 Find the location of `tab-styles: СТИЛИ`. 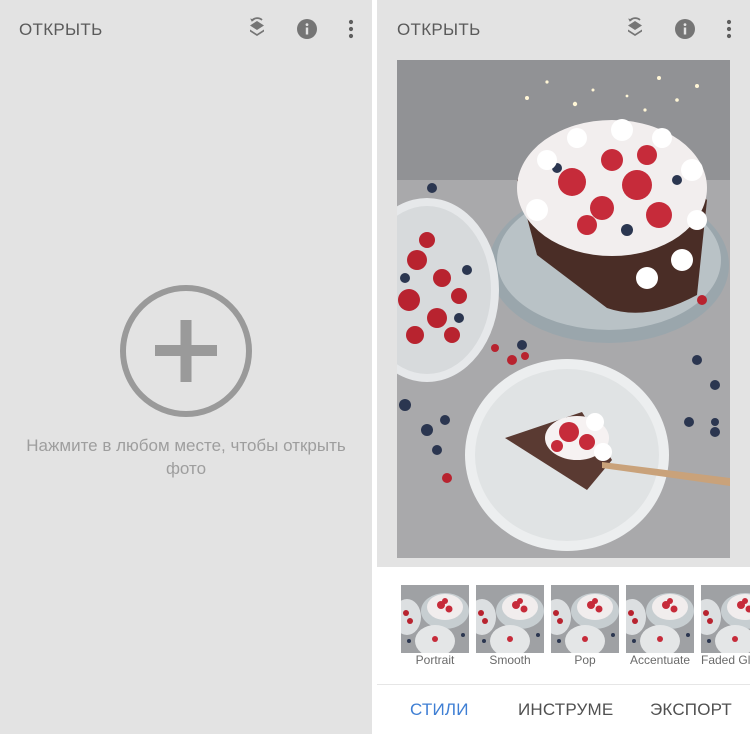

tab-styles: СТИЛИ is located at coordinates (439, 710).